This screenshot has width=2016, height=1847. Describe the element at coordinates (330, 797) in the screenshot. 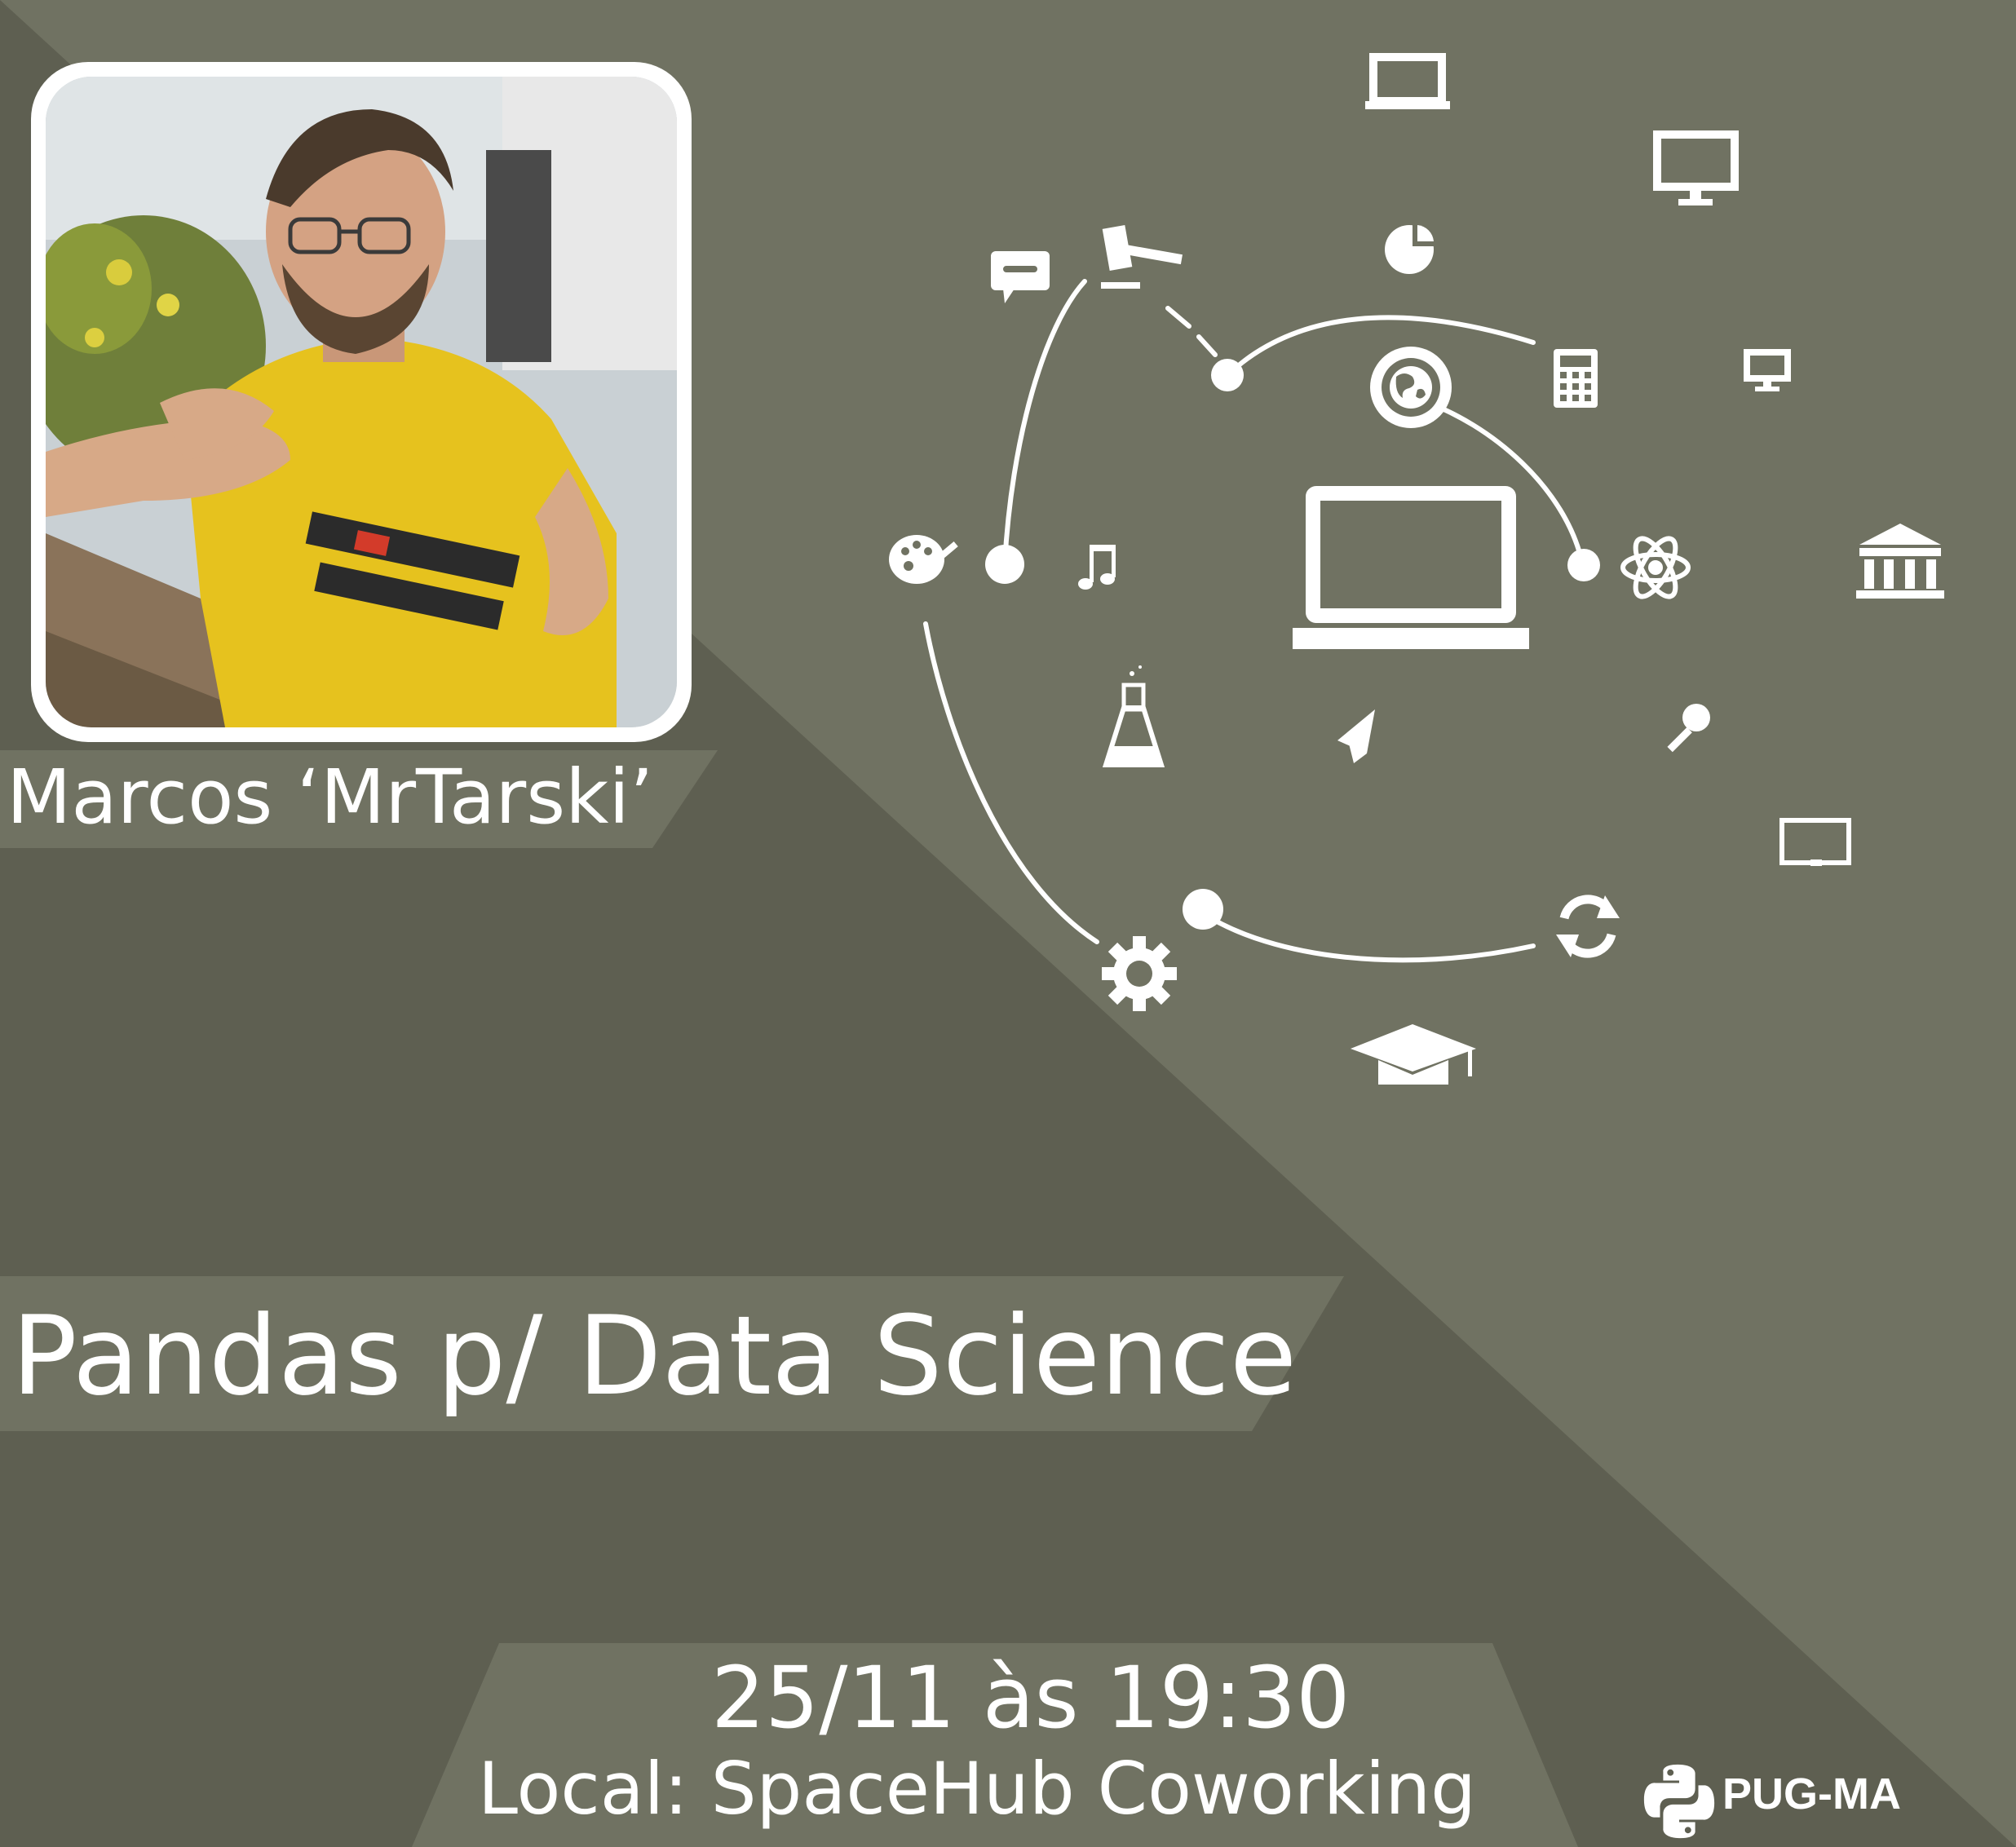

I see `speaker-name: Marcos ‘MrTarski’` at that location.